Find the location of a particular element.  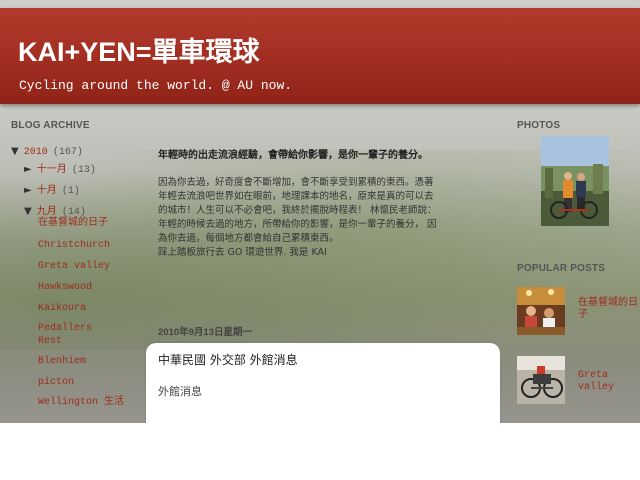

popular-post-link: 在基督城的日子 is located at coordinates (608, 310).